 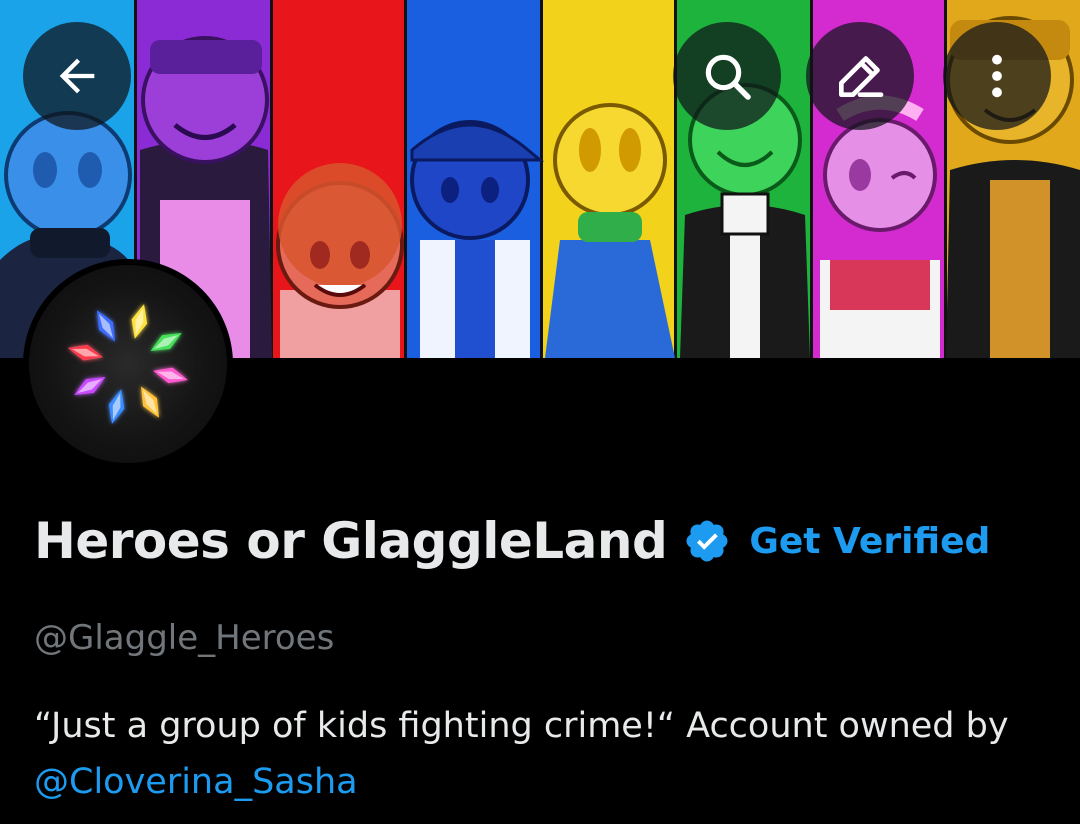 What do you see at coordinates (196, 782) in the screenshot?
I see `bio-mention-link: @Cloverina_Sasha` at bounding box center [196, 782].